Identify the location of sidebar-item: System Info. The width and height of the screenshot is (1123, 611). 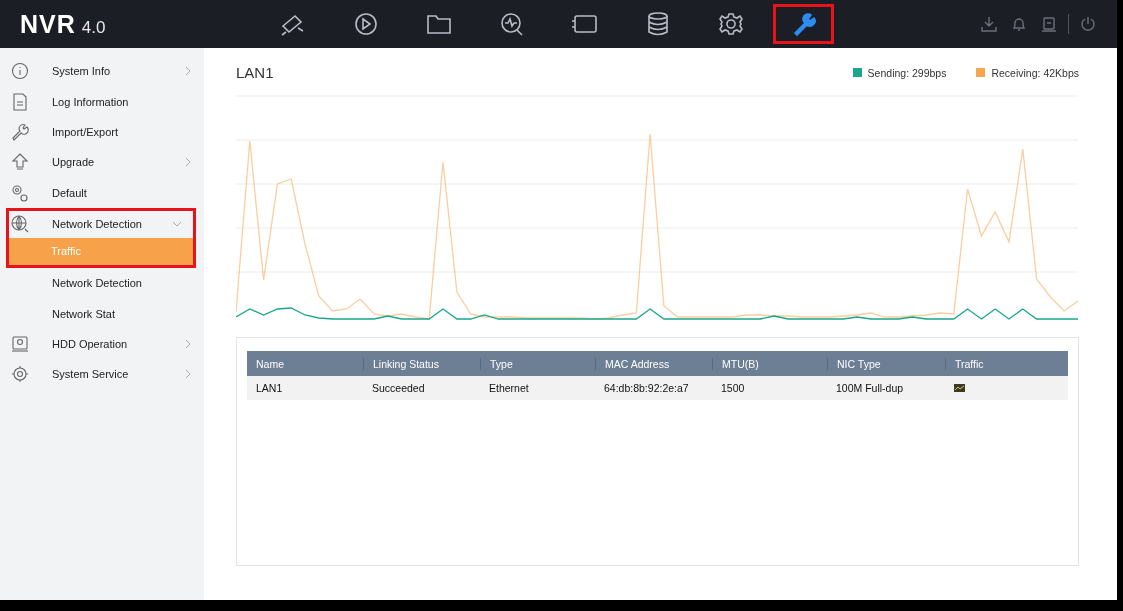
(102, 71).